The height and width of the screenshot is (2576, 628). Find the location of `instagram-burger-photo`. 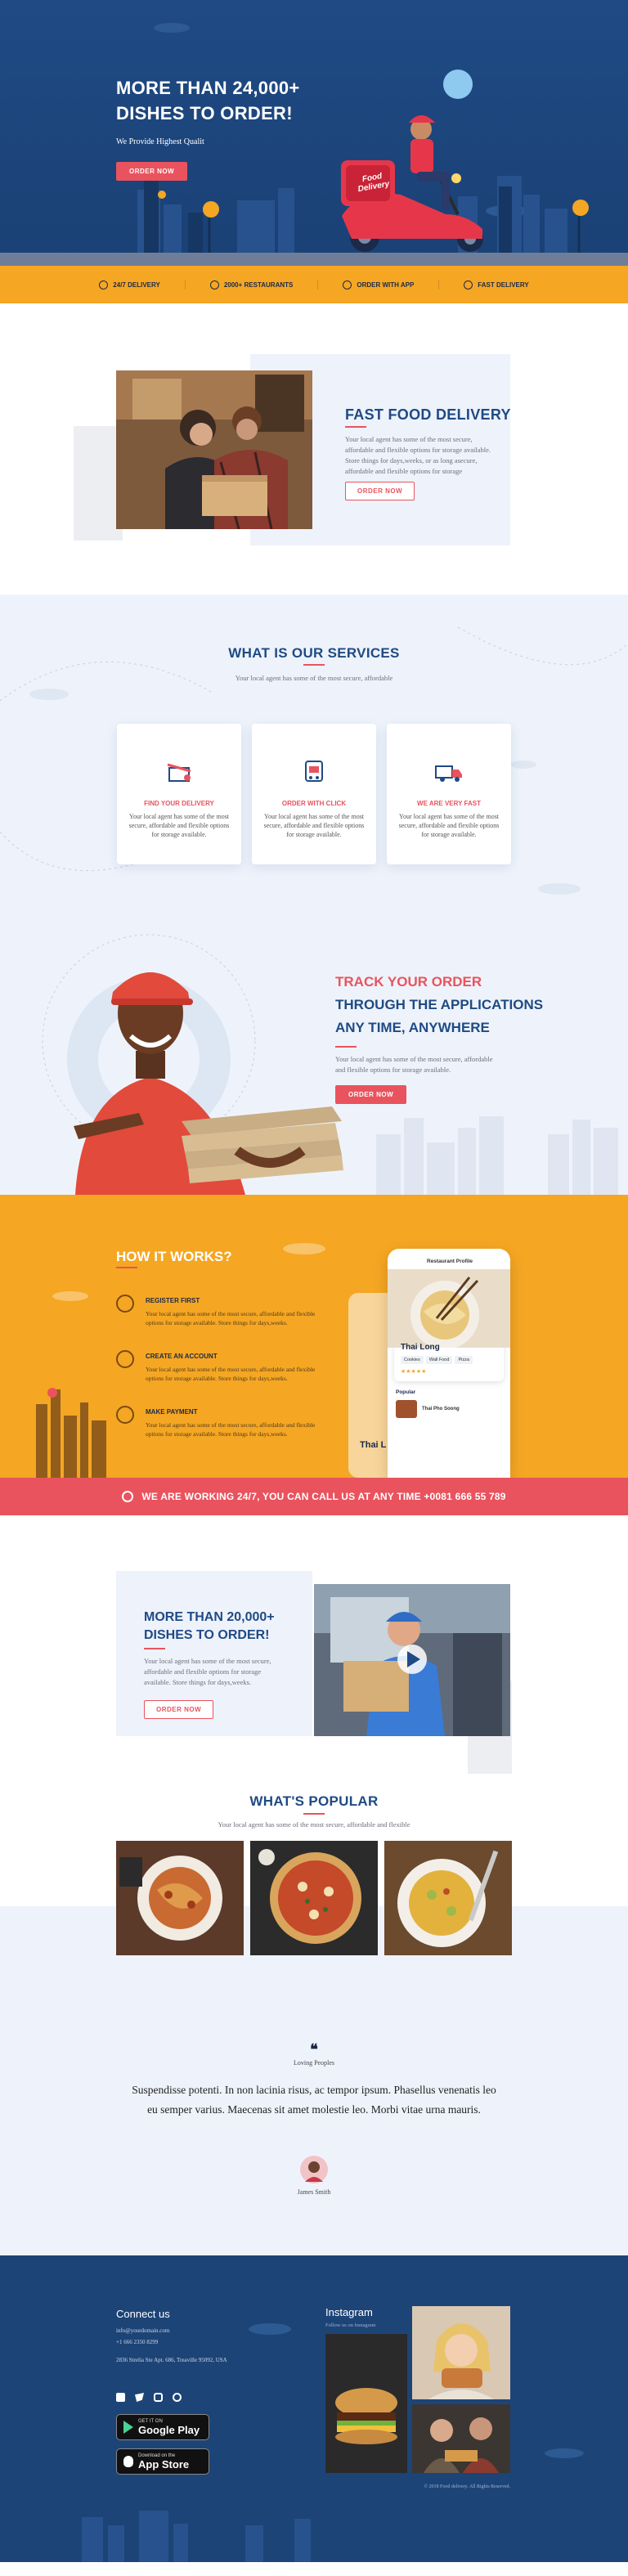

instagram-burger-photo is located at coordinates (366, 2403).